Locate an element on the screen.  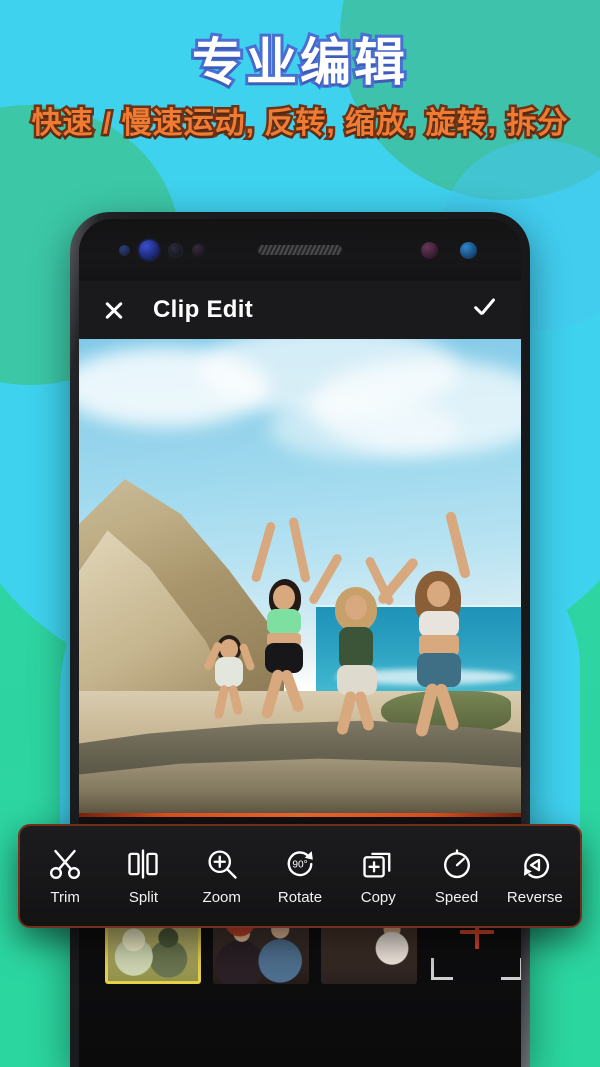
tool-trim: Trim is located at coordinates (65, 876).